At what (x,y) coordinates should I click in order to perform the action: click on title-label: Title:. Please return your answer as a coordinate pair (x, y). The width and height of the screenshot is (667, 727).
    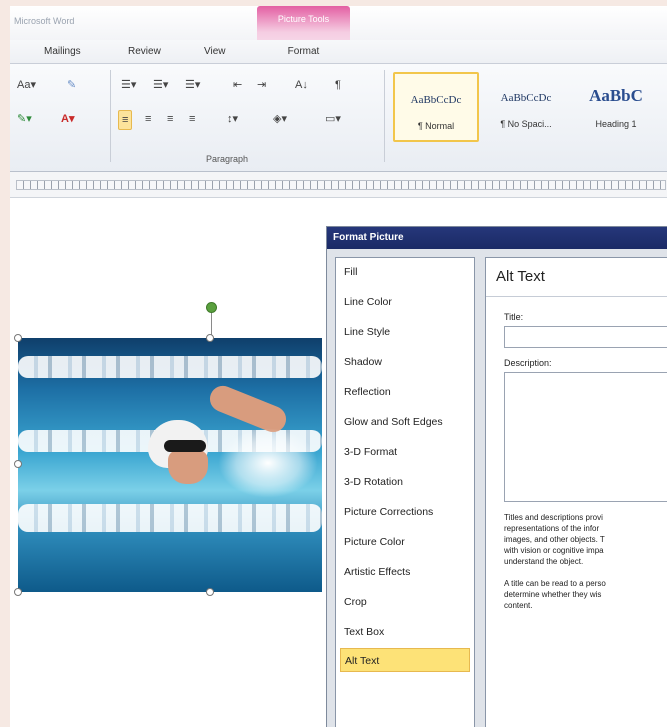
    Looking at the image, I should click on (514, 317).